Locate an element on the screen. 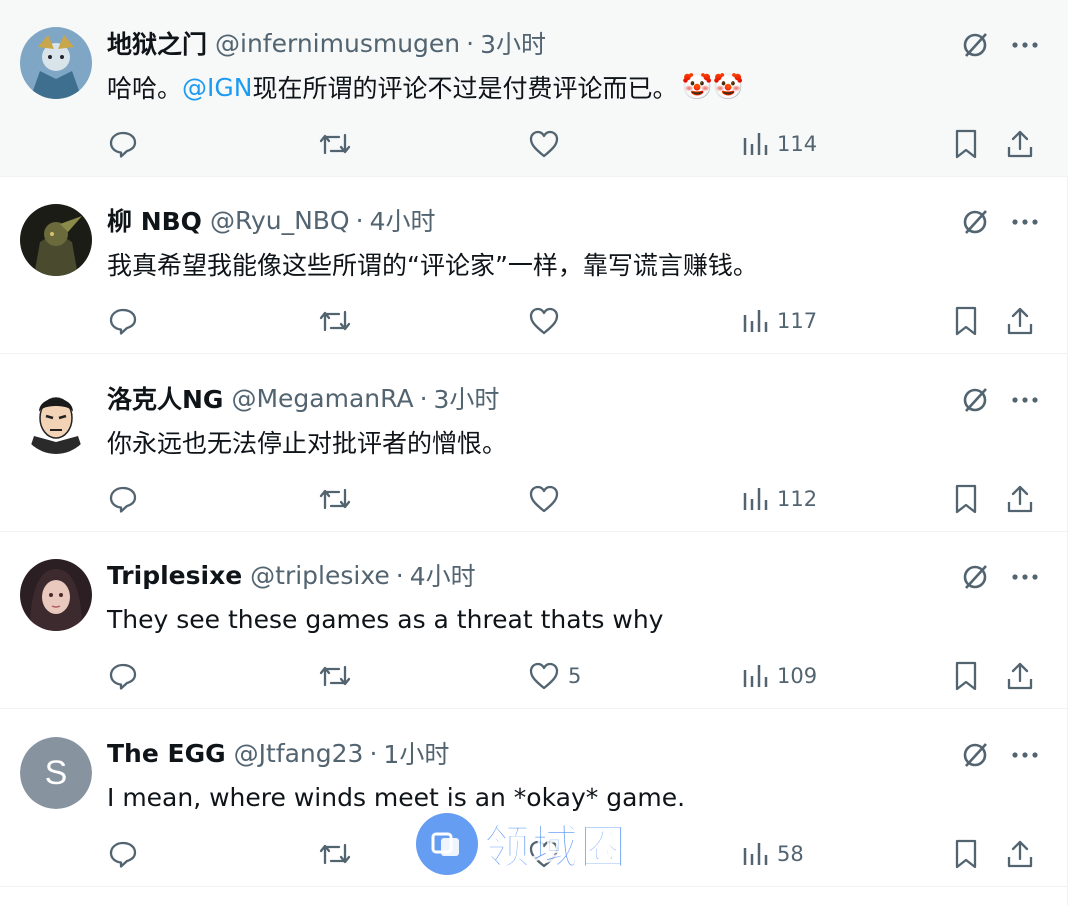  user-handle: @infernimusmugen is located at coordinates (337, 43).